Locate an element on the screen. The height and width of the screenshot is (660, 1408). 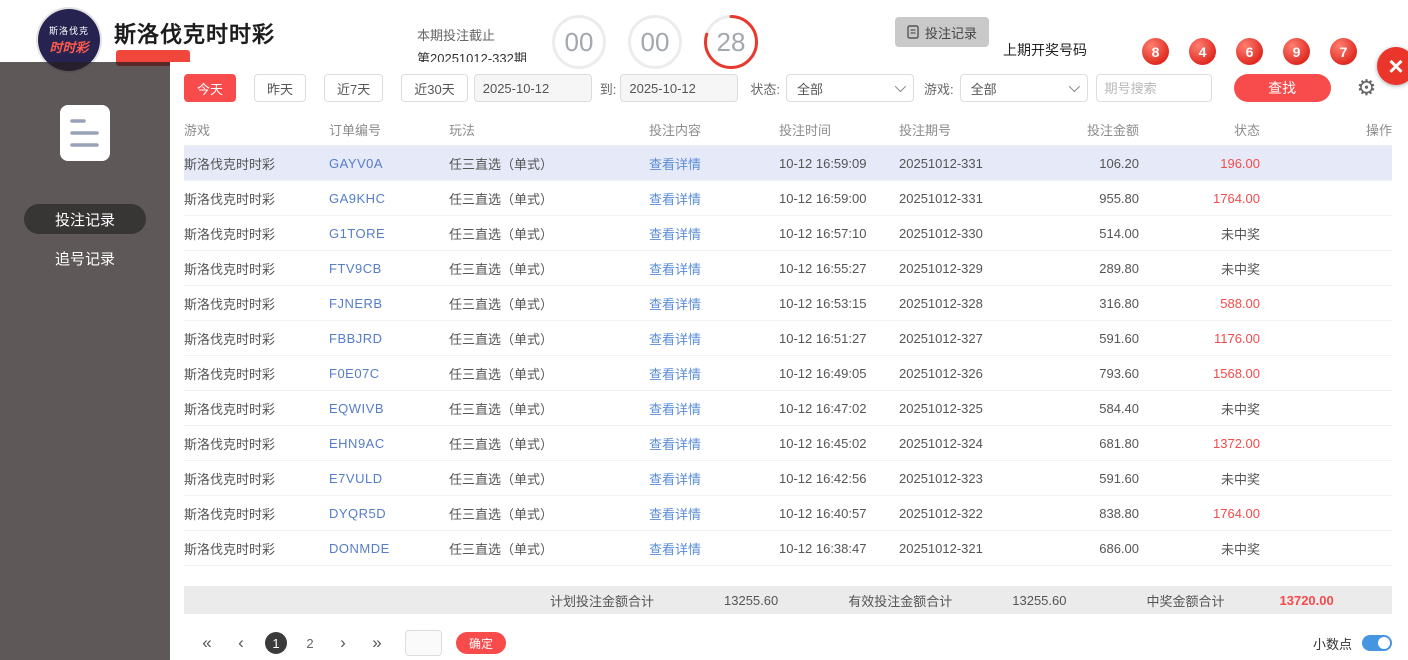
quick-filter-button-3: 近30天 is located at coordinates (434, 88).